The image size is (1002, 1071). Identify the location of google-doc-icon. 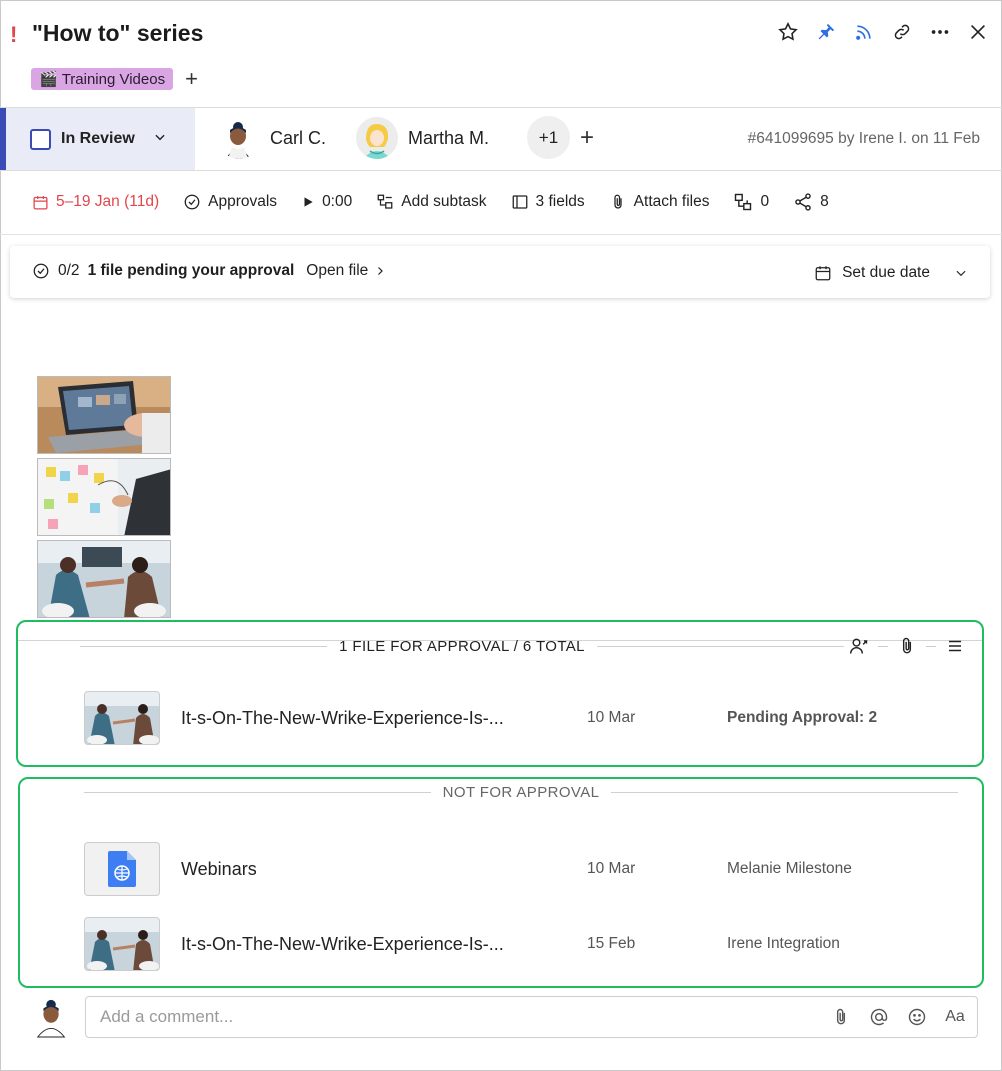
(122, 869).